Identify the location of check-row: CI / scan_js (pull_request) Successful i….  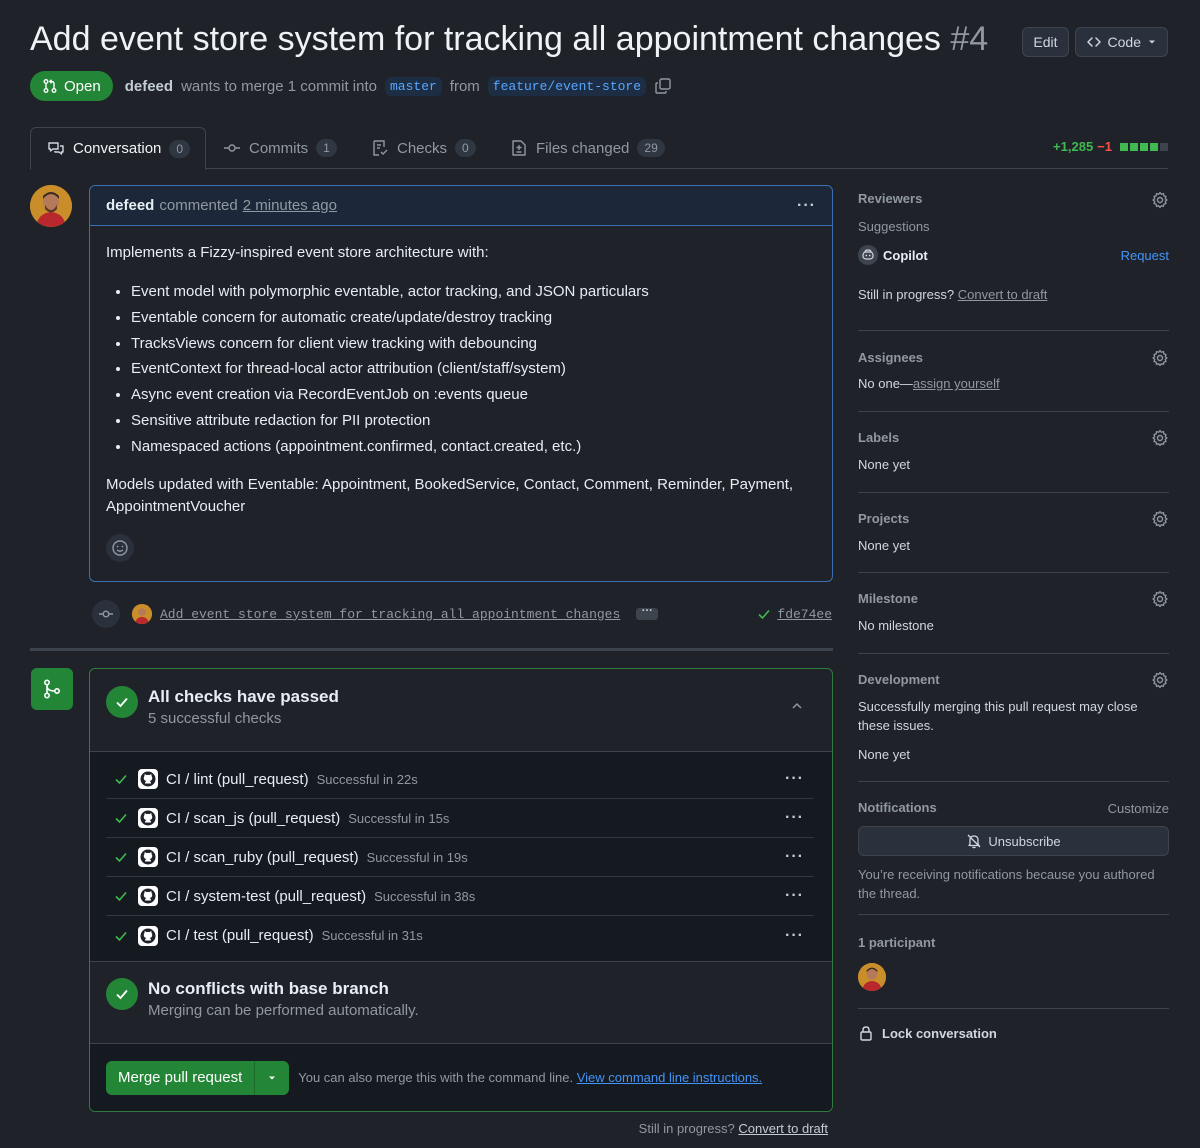
(460, 818).